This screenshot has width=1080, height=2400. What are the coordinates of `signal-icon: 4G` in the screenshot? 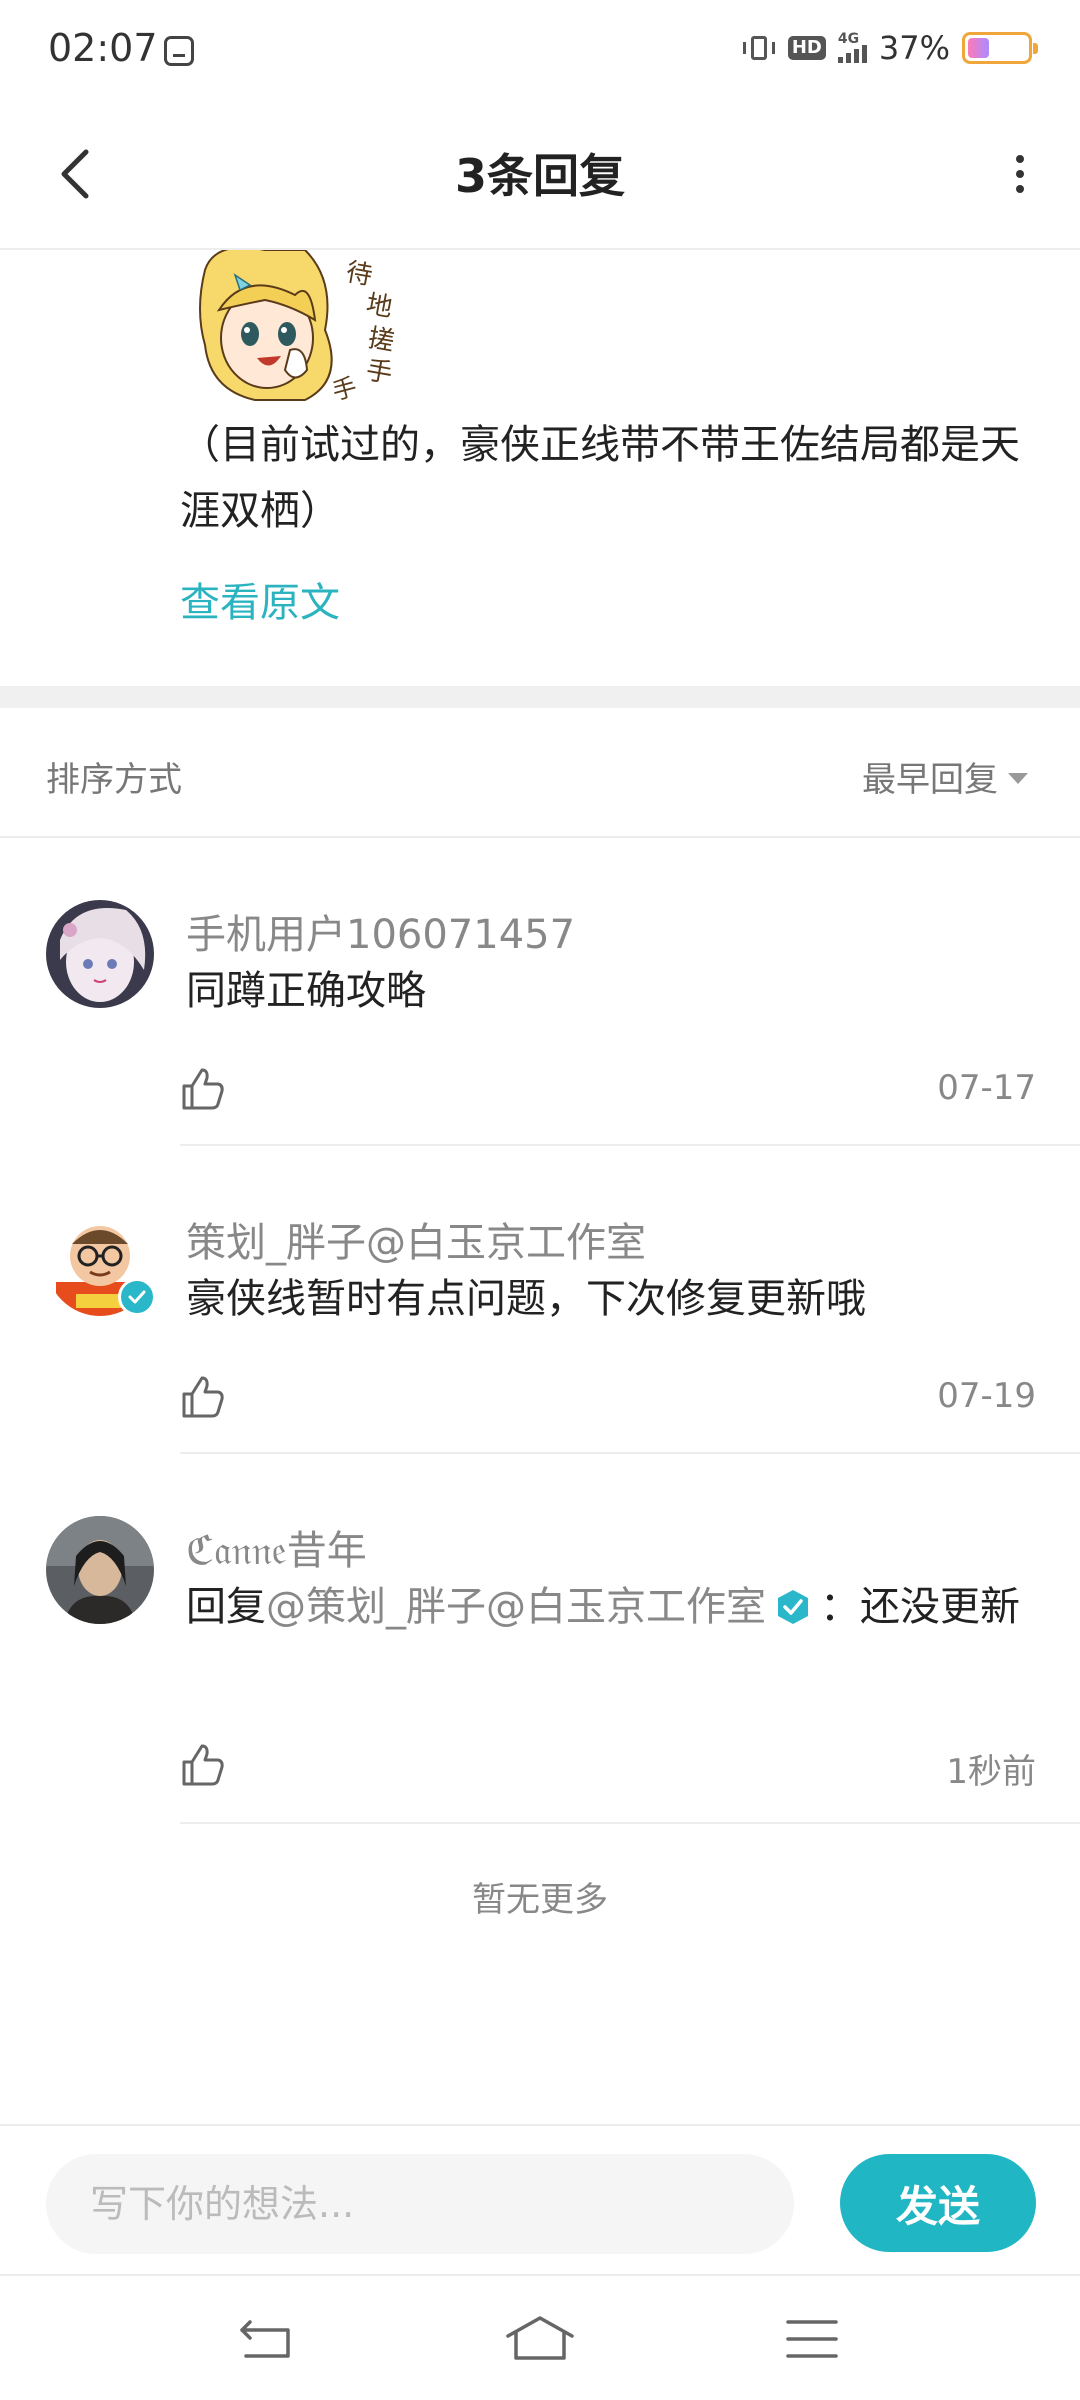 It's located at (852, 47).